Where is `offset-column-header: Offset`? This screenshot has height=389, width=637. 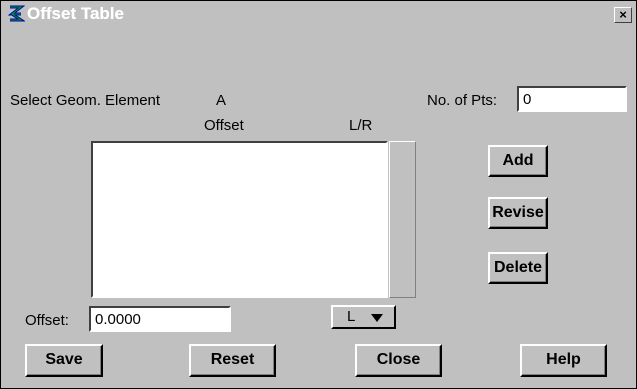 offset-column-header: Offset is located at coordinates (224, 125).